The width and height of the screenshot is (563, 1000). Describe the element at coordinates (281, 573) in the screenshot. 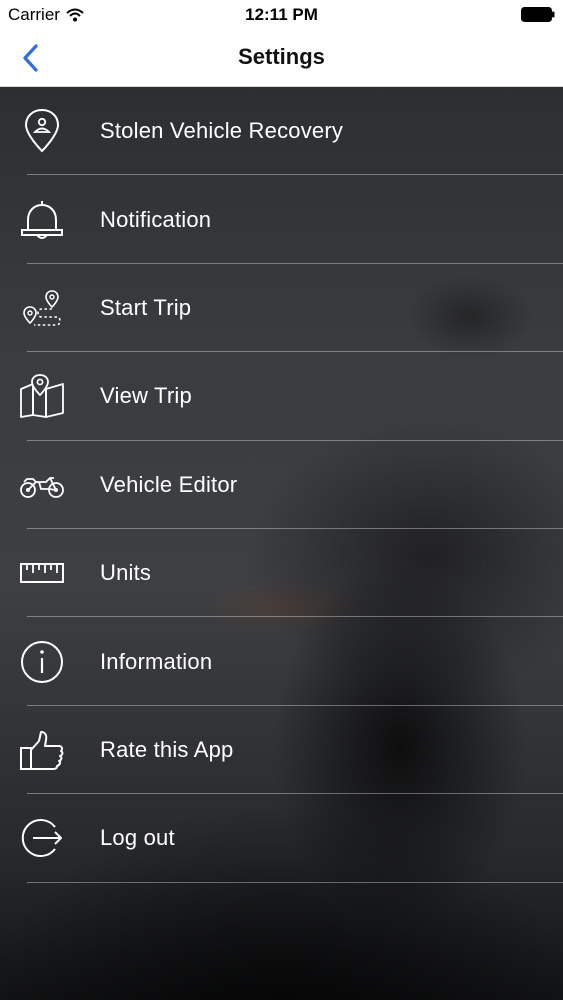

I see `menu-item-units: Units` at that location.